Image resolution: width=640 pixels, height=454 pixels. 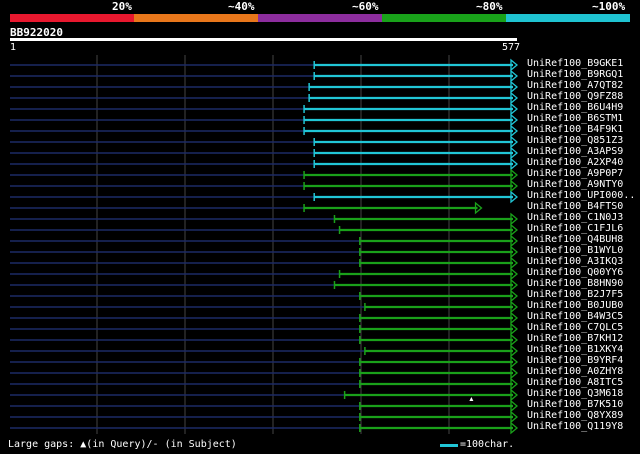 What do you see at coordinates (449, 445) in the screenshot?
I see `scale-bar` at bounding box center [449, 445].